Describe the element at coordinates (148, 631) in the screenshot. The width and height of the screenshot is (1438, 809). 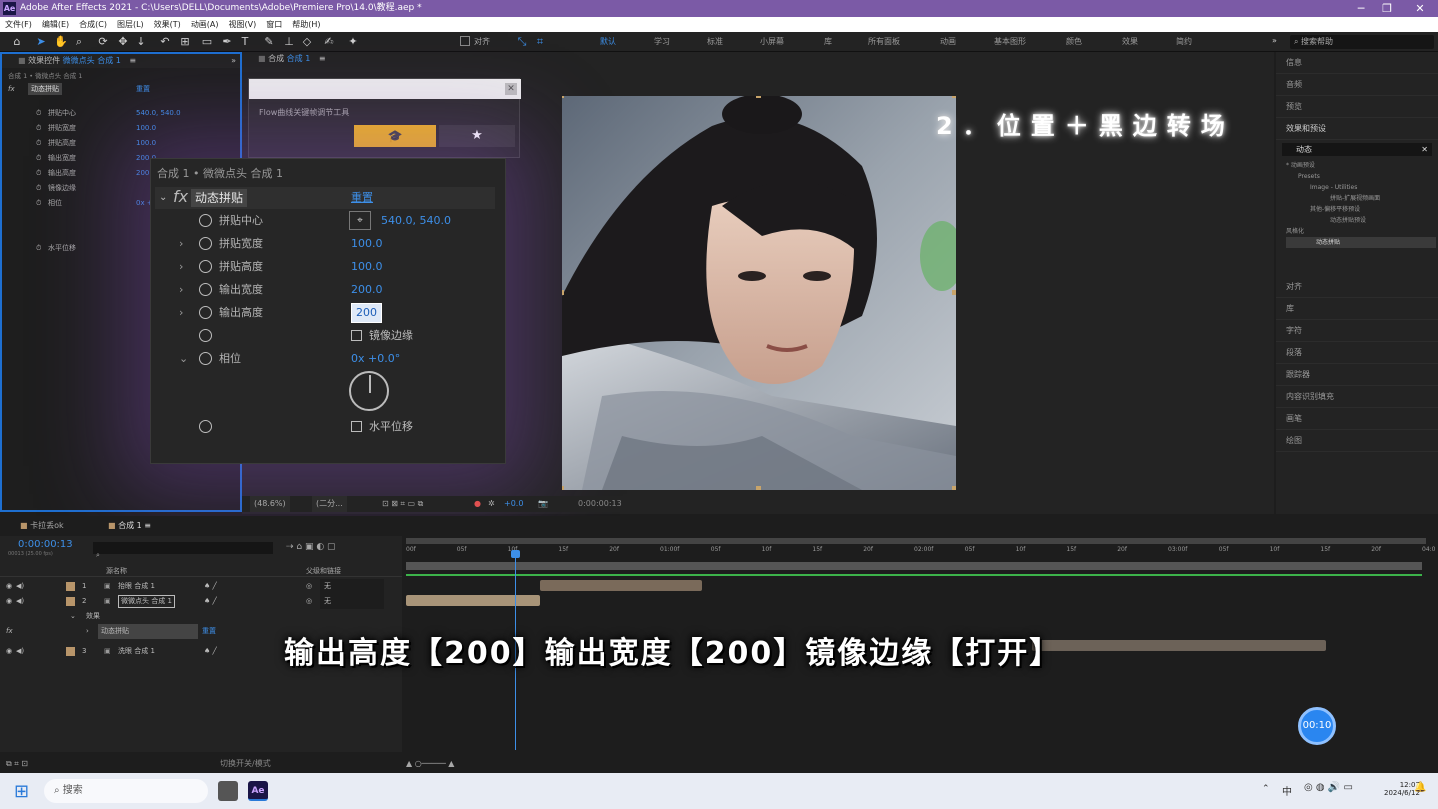
I see `effect-row-name: 动态拼贴` at that location.